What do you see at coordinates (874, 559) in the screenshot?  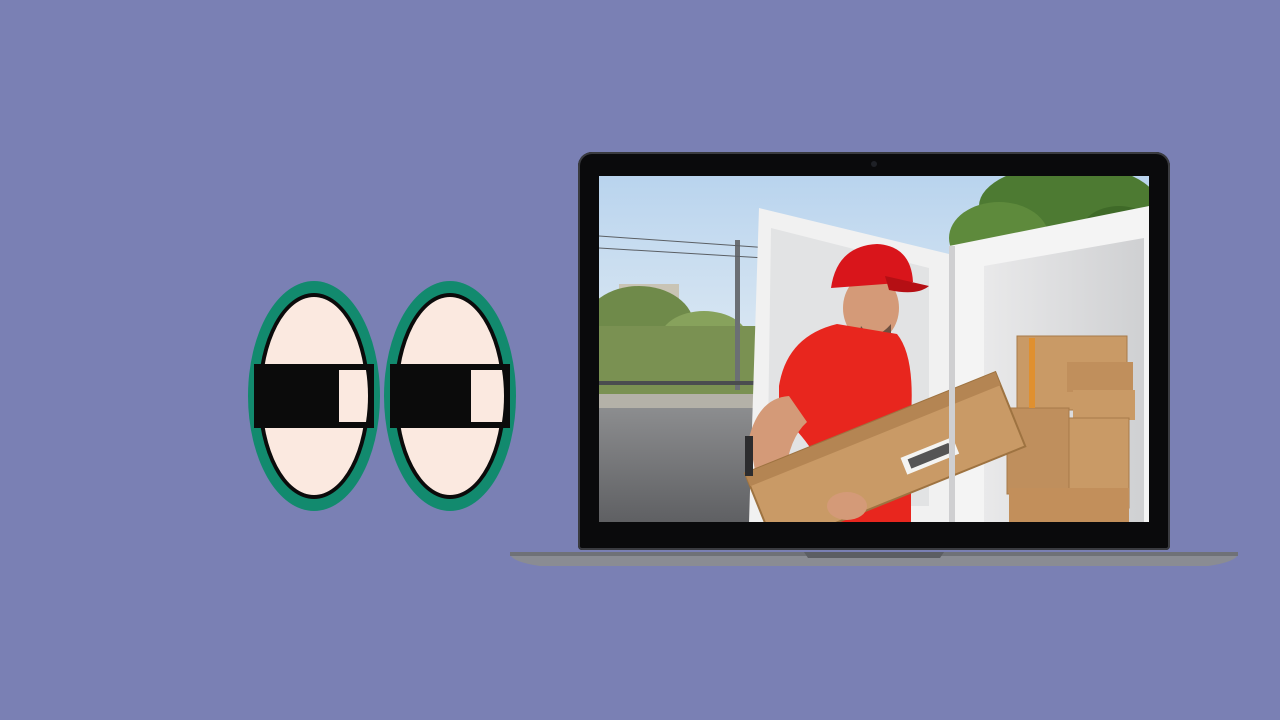 I see `laptop-base` at bounding box center [874, 559].